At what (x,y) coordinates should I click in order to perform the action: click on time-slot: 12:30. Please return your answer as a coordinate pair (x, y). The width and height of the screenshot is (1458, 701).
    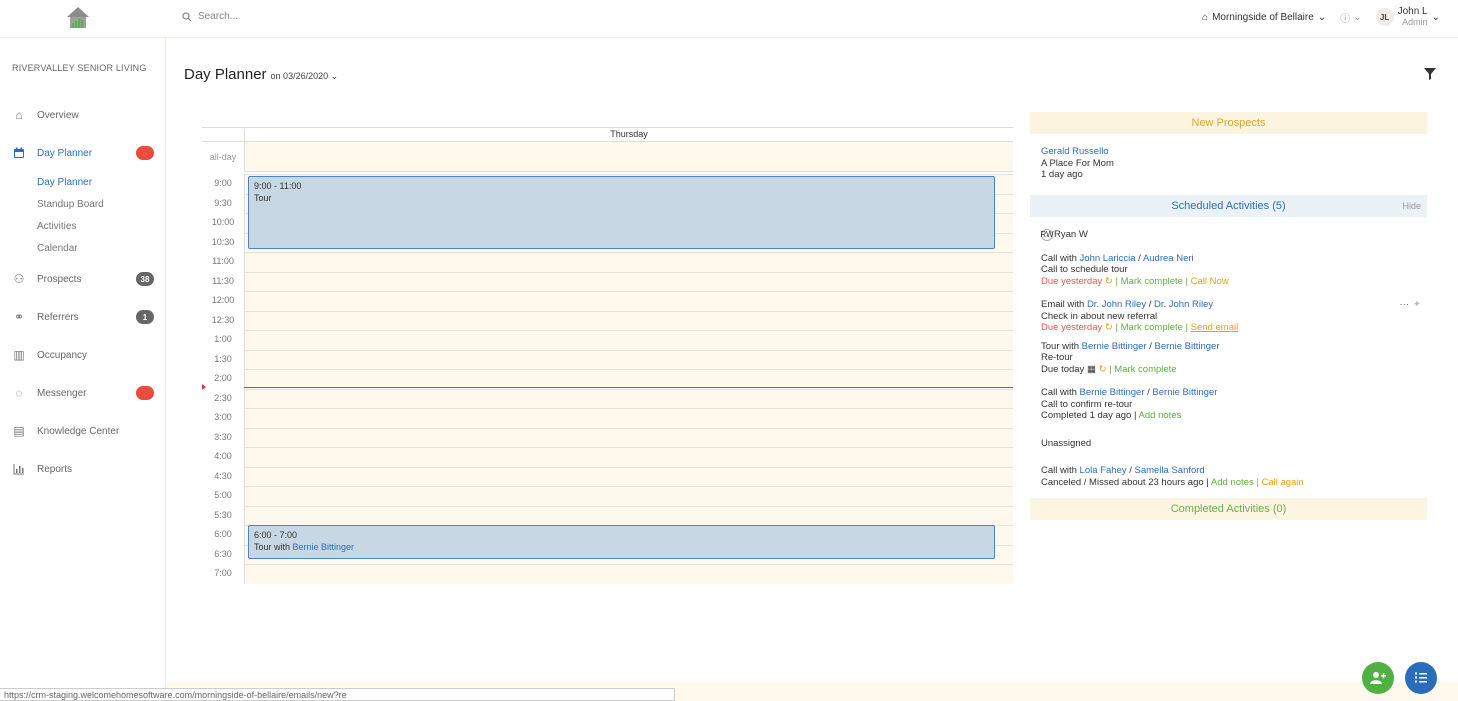
    Looking at the image, I should click on (607, 320).